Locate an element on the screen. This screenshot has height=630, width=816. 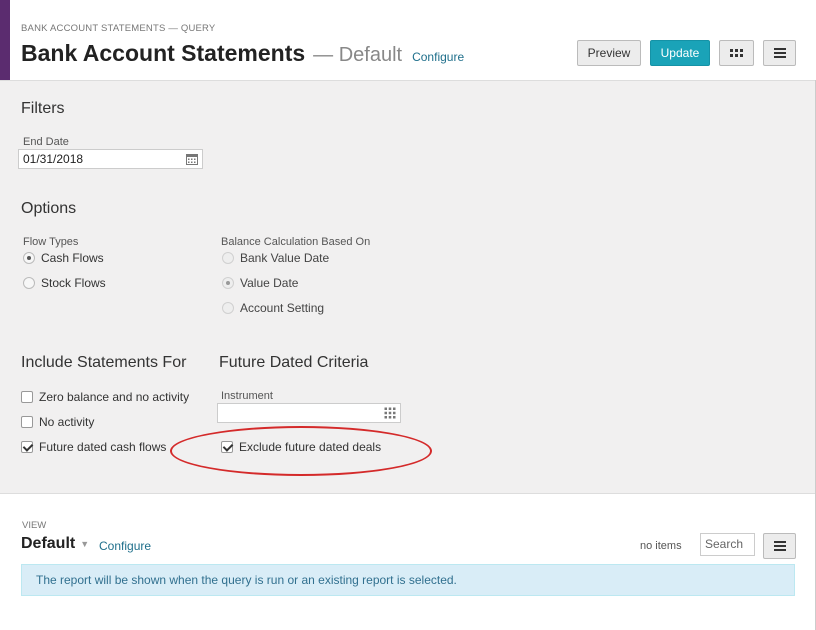
checkbox-zero-balance: Zero balance and no activity is located at coordinates (105, 397).